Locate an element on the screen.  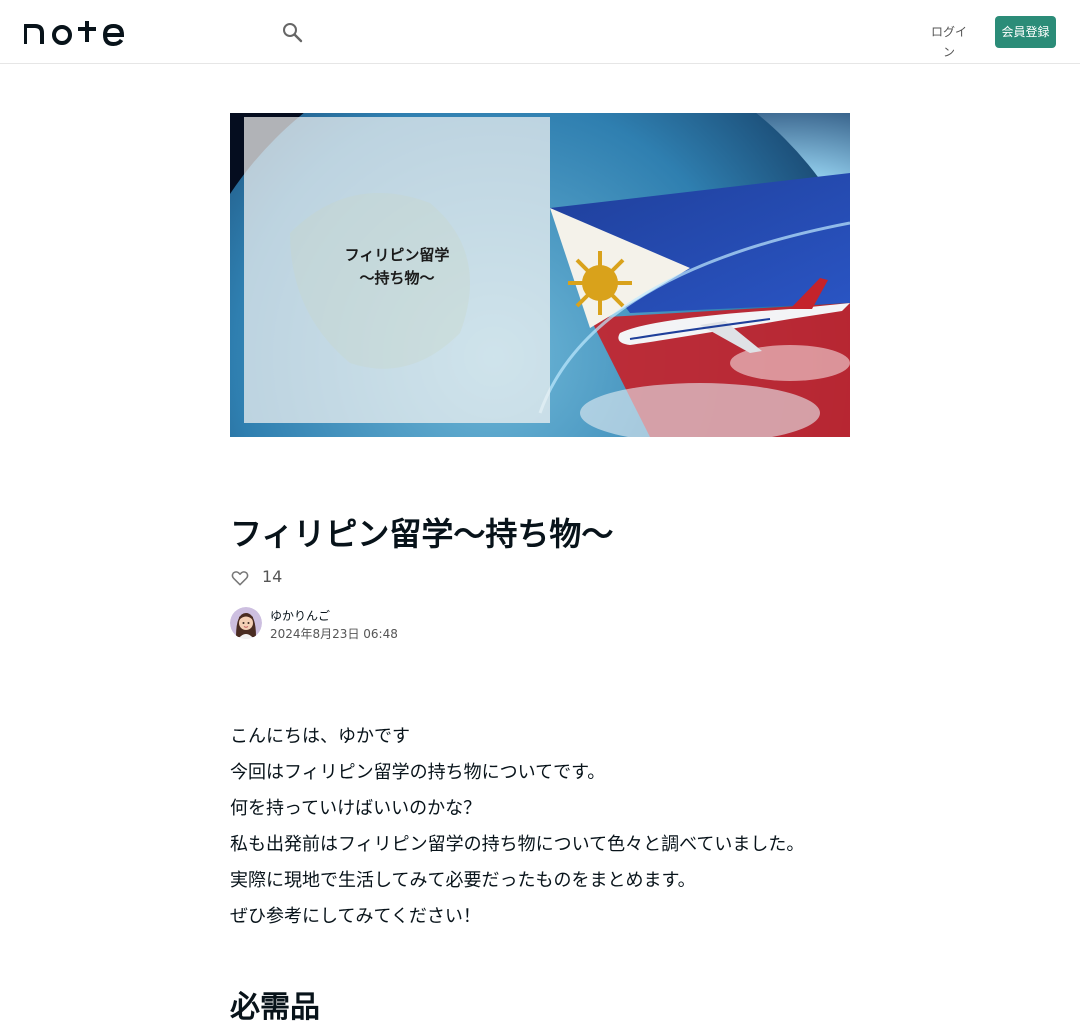
body-paragraph: 私も出発前はフィリピン留学の持ち物について色々と調べていました。 is located at coordinates (517, 844).